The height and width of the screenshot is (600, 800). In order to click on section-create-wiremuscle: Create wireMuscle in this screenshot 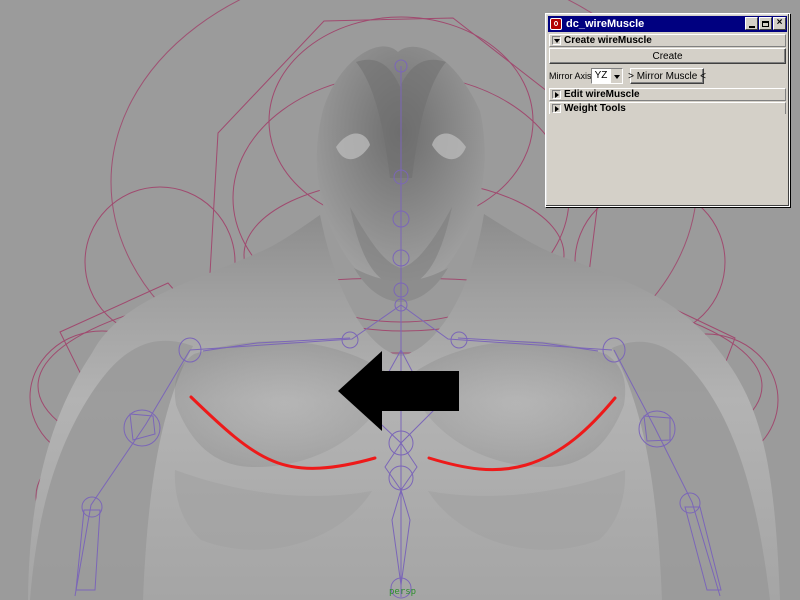, I will do `click(667, 40)`.